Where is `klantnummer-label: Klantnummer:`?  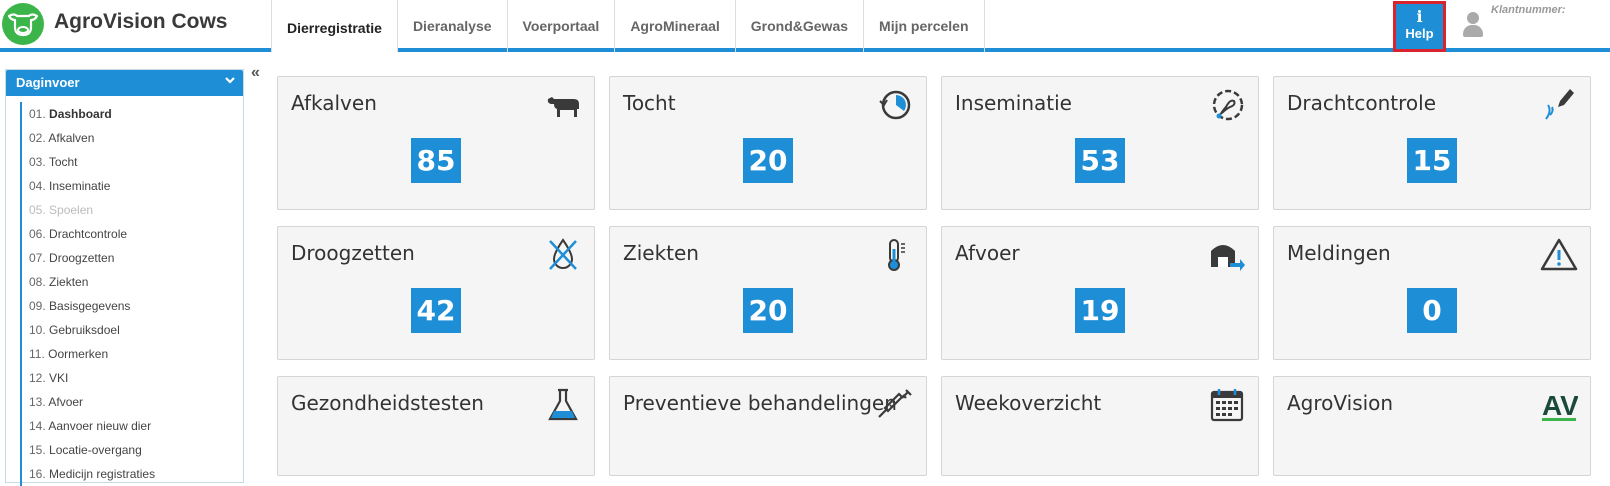
klantnummer-label: Klantnummer: is located at coordinates (1528, 10).